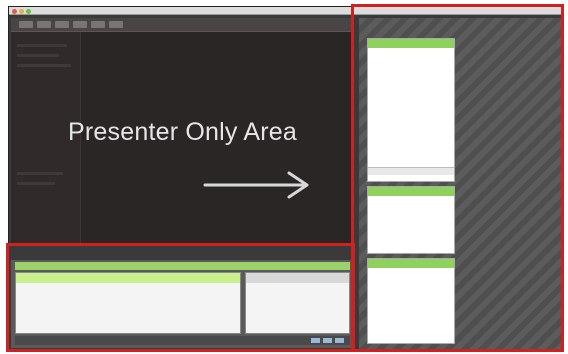  Describe the element at coordinates (182, 25) in the screenshot. I see `presenter-toolbar` at that location.